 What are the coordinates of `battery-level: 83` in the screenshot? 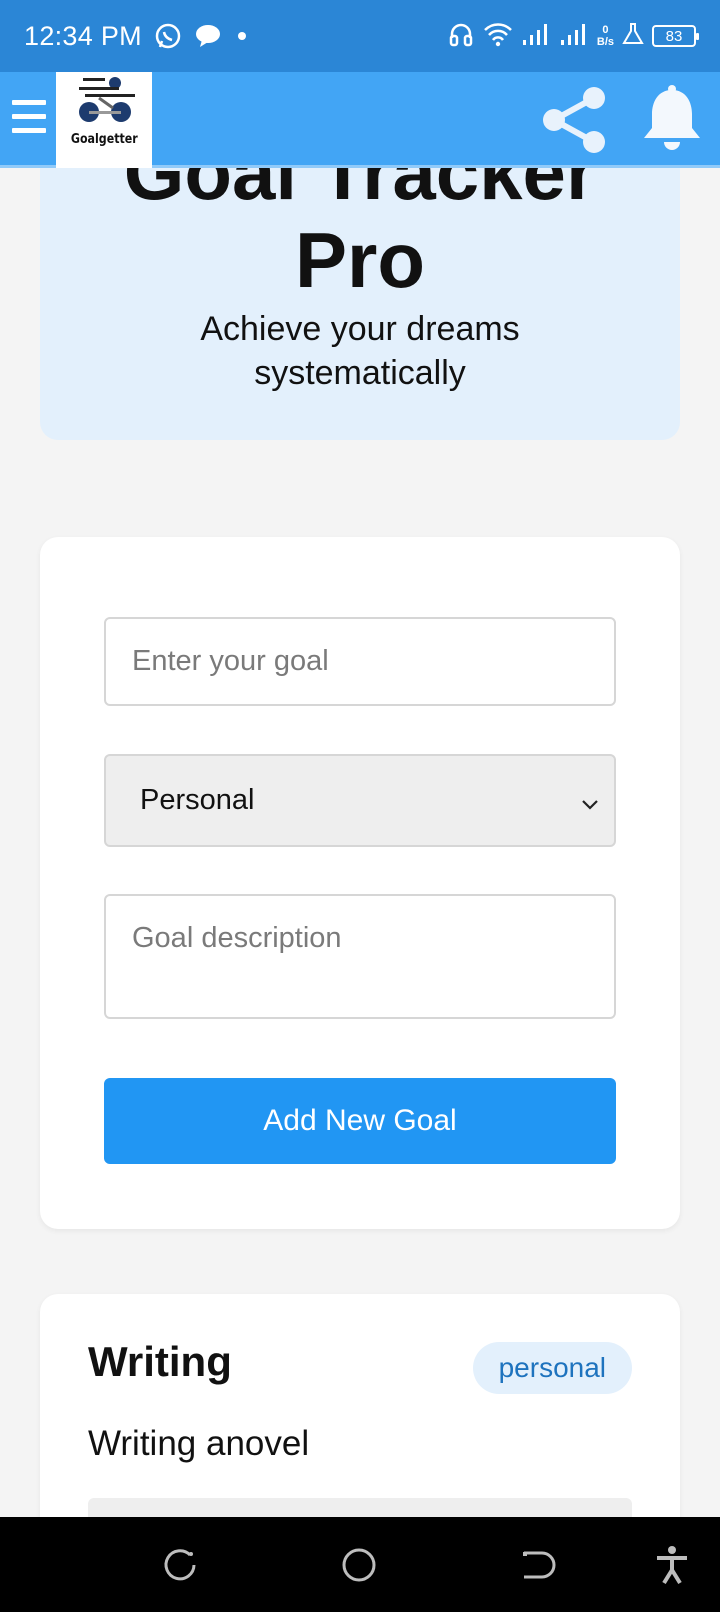 It's located at (674, 36).